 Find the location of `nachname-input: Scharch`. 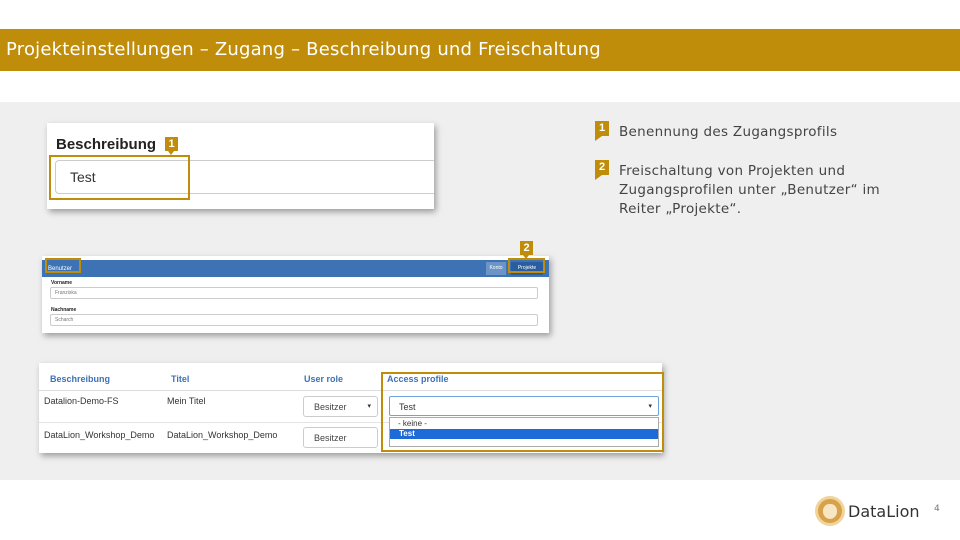

nachname-input: Scharch is located at coordinates (294, 320).